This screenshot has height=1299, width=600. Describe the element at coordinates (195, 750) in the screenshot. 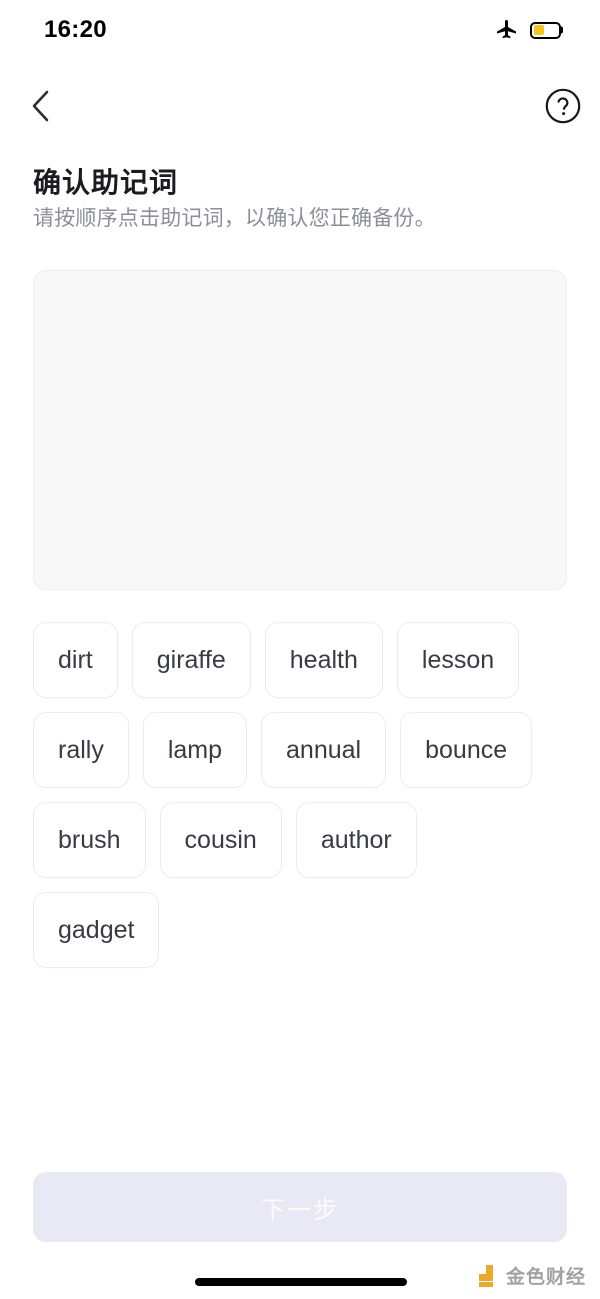

I see `word-chip: lamp` at that location.